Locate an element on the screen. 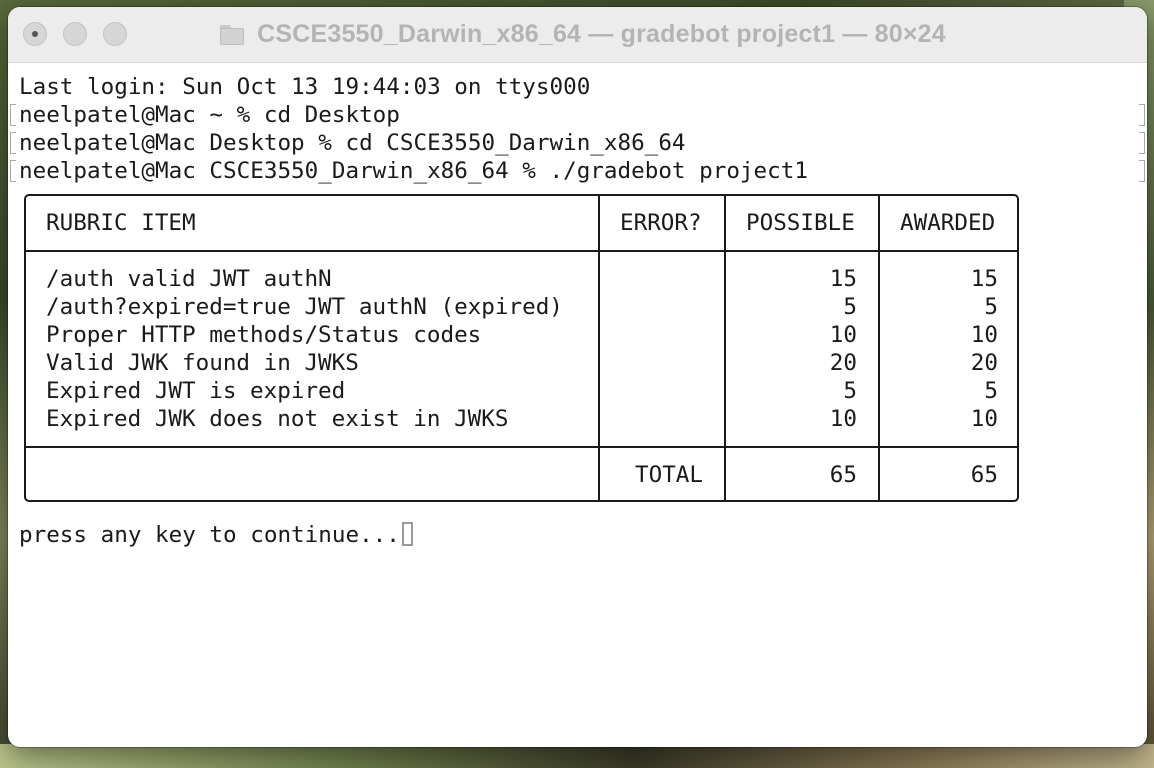 Image resolution: width=1154 pixels, height=768 pixels. possible-value: 20 is located at coordinates (843, 363).